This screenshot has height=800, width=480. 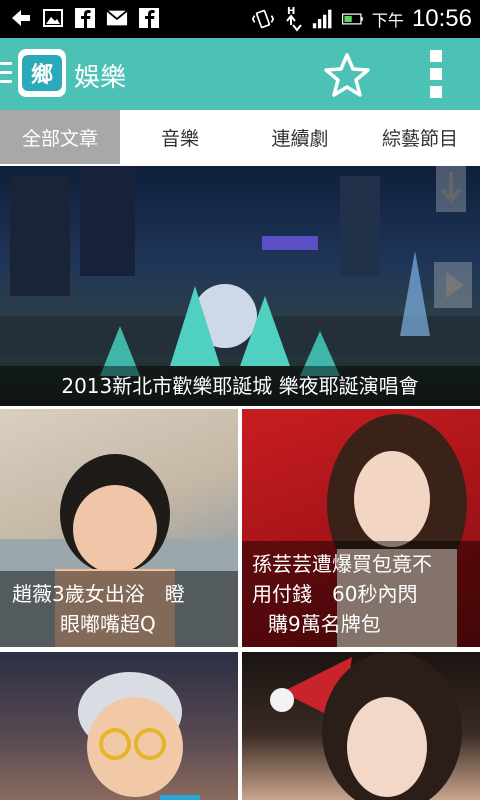 I want to click on overflow-menu-button, so click(x=436, y=74).